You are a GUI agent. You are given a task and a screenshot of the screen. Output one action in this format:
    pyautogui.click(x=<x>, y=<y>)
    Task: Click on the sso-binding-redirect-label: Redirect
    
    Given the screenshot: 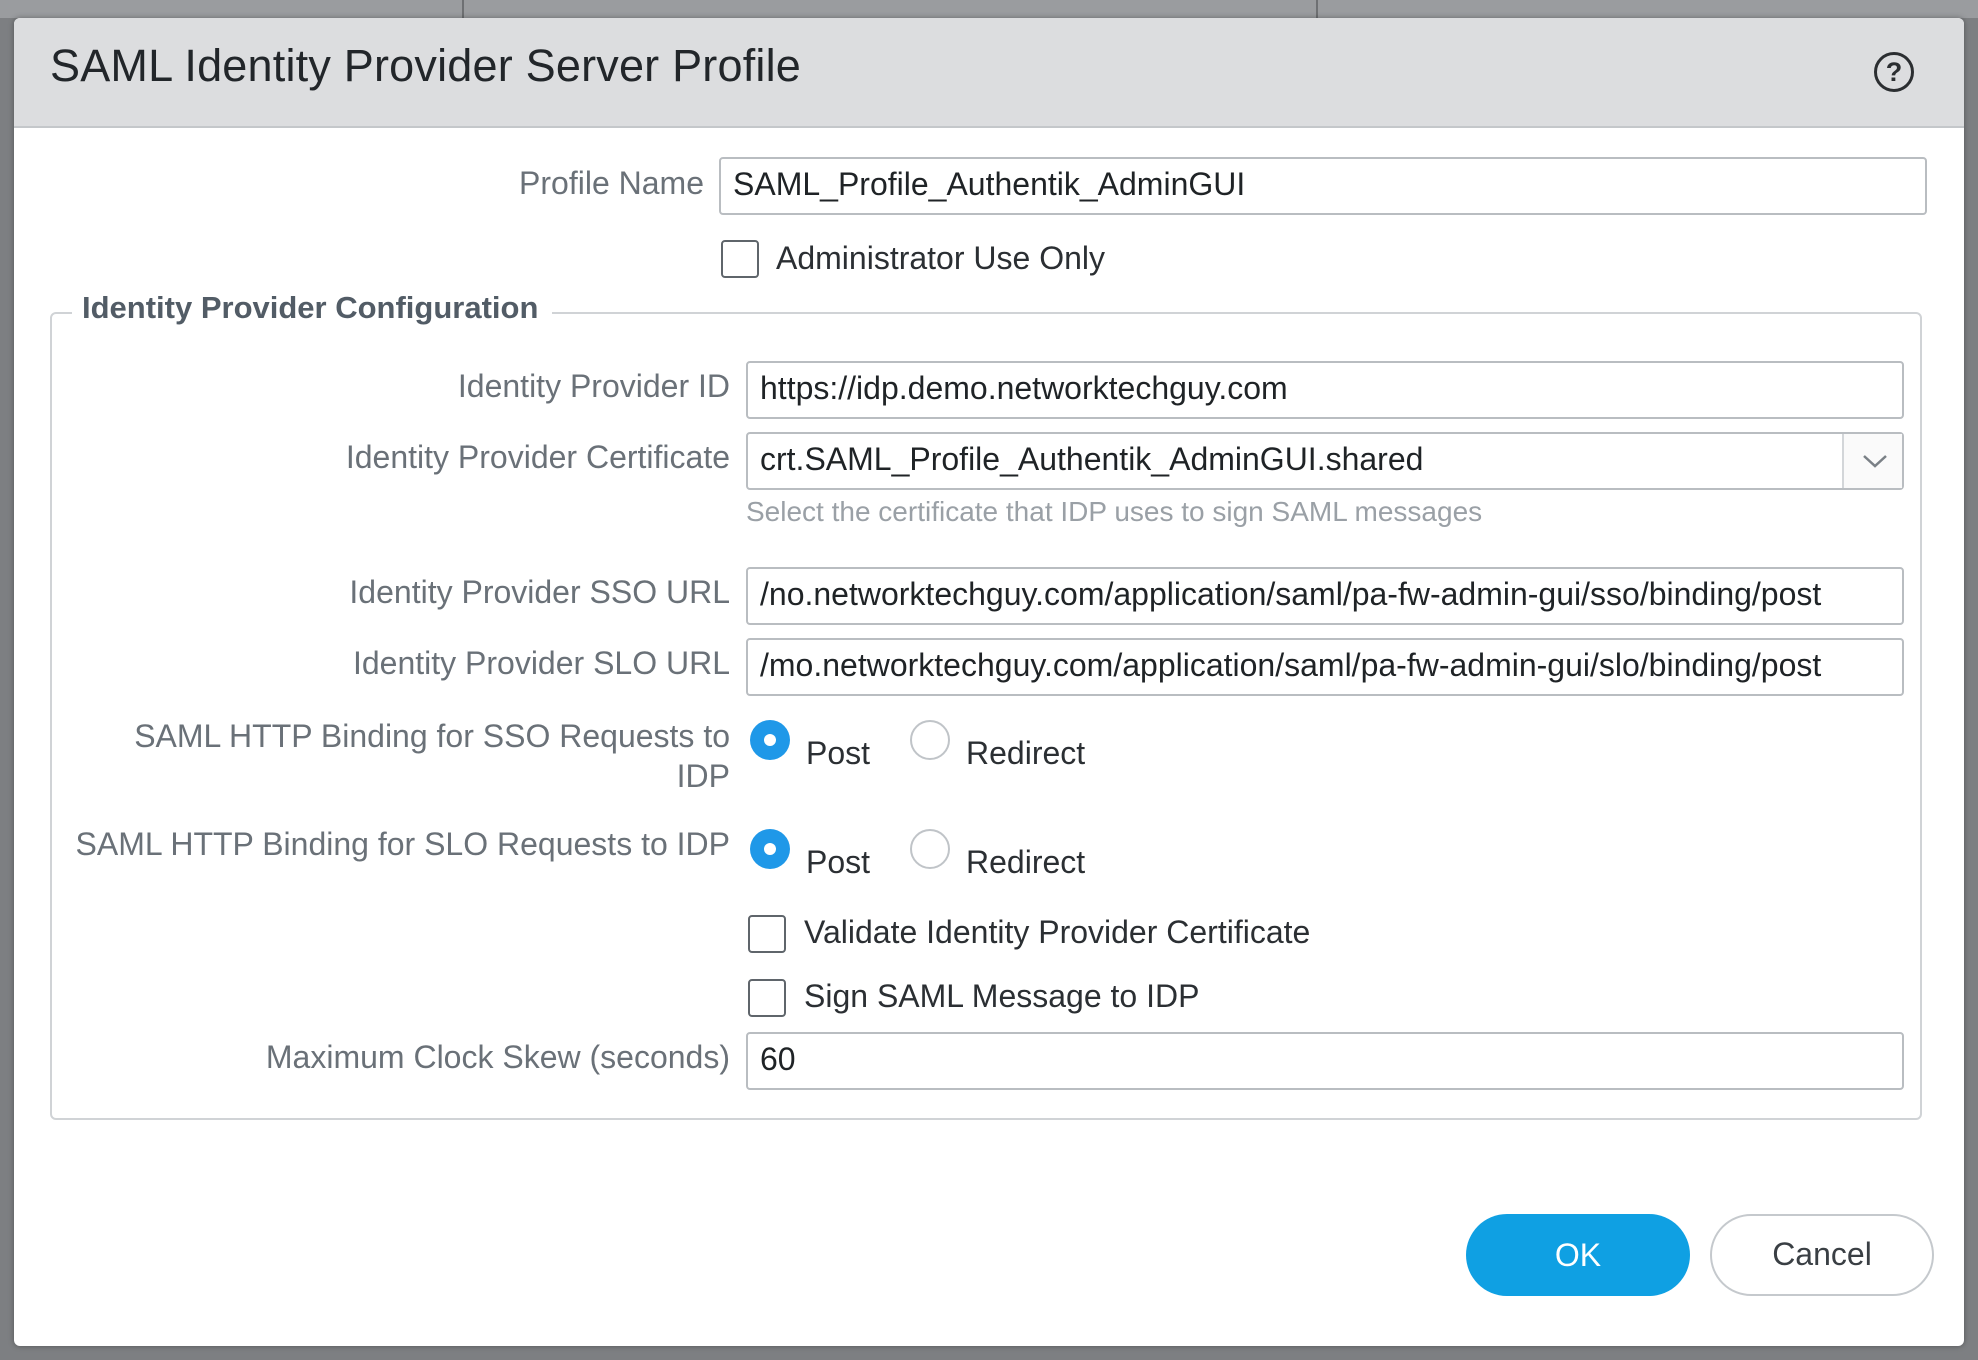 What is the action you would take?
    pyautogui.click(x=1026, y=753)
    